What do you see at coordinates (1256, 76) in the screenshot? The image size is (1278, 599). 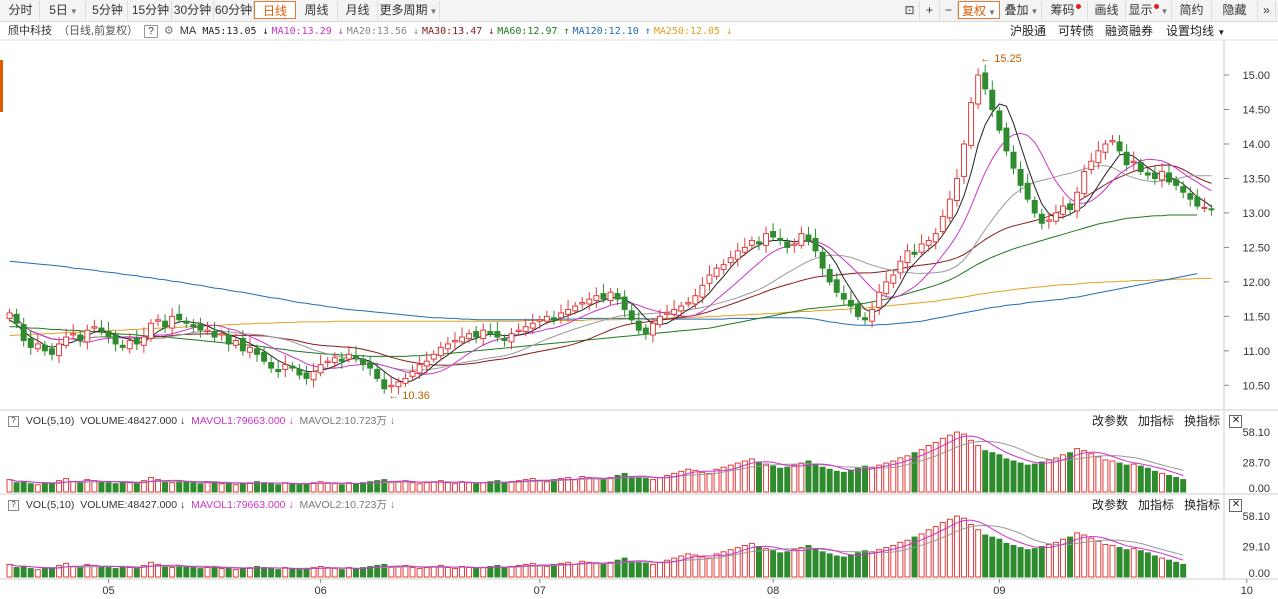 I see `price-tick-label: 15.00` at bounding box center [1256, 76].